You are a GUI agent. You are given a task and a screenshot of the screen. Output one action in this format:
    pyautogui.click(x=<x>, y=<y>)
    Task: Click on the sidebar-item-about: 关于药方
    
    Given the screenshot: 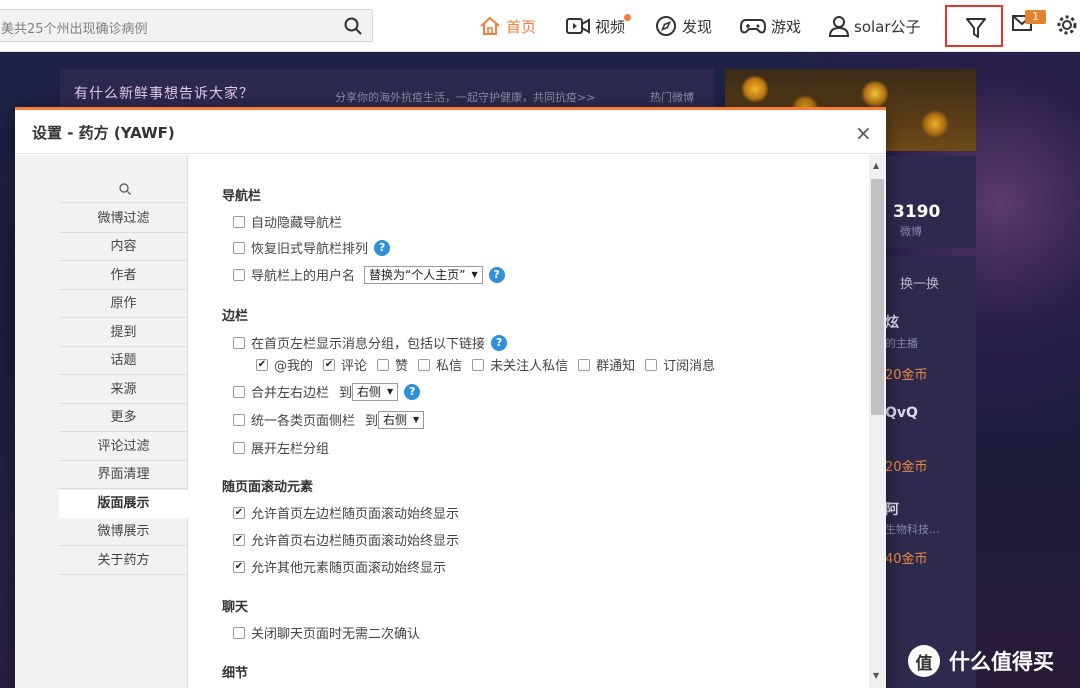 What is the action you would take?
    pyautogui.click(x=123, y=561)
    